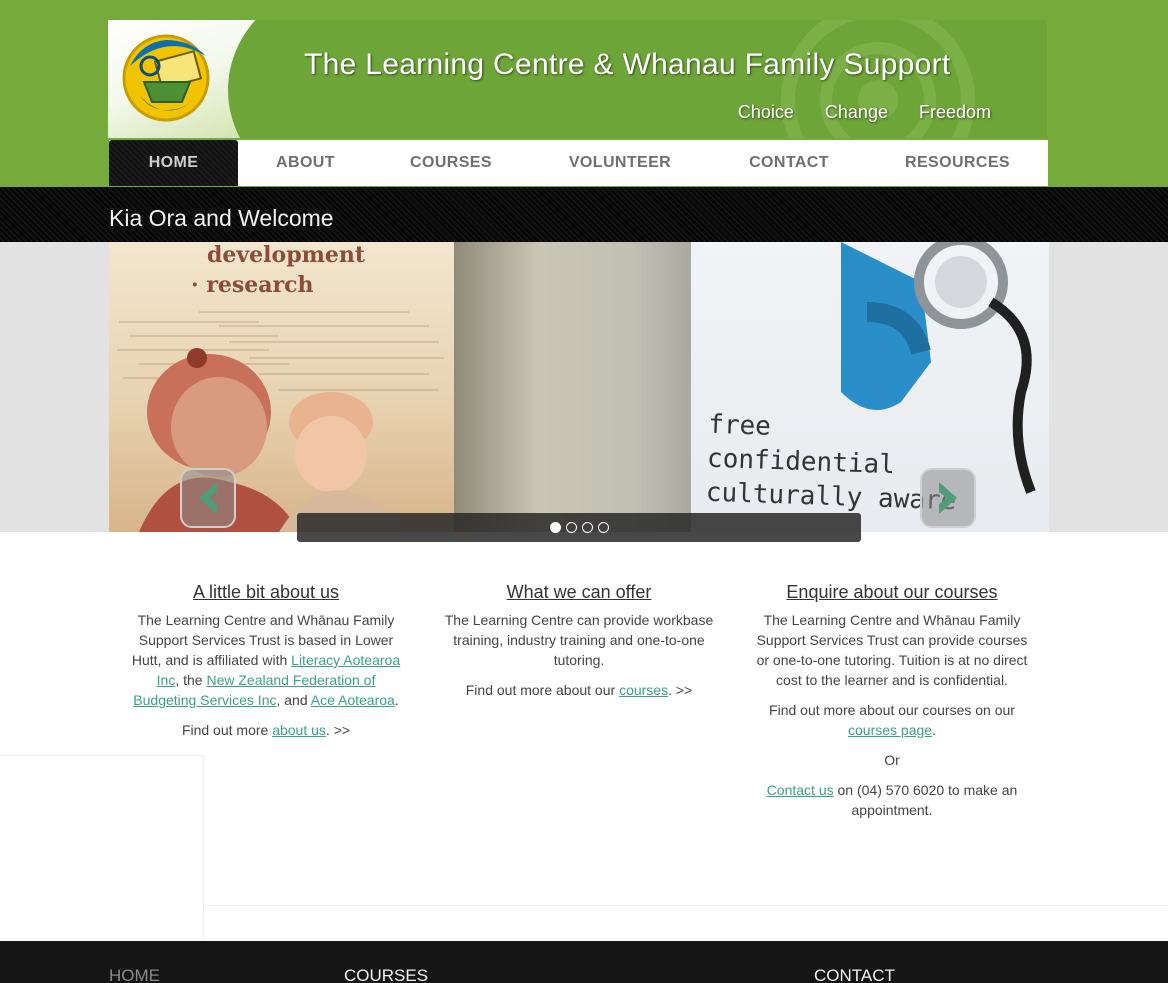 The width and height of the screenshot is (1168, 983). Describe the element at coordinates (221, 218) in the screenshot. I see `page-title: Kia Ora and Welcome` at that location.